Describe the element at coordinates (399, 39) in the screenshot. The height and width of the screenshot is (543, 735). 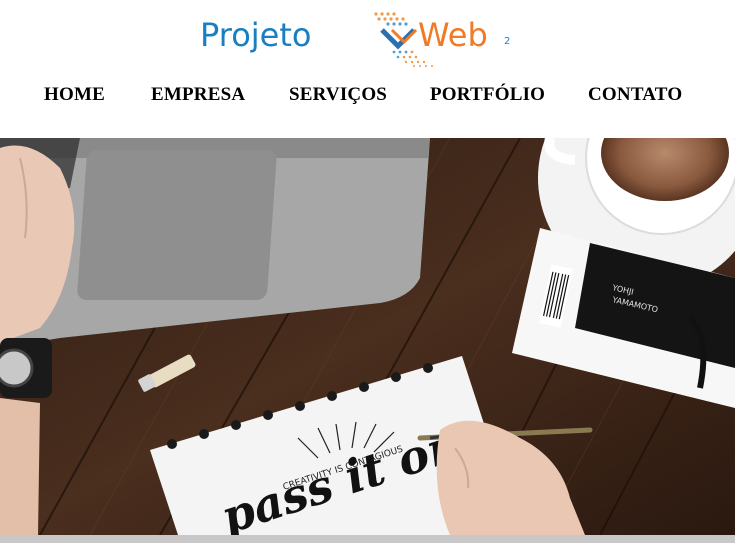
I see `logo-chevron-icon` at that location.